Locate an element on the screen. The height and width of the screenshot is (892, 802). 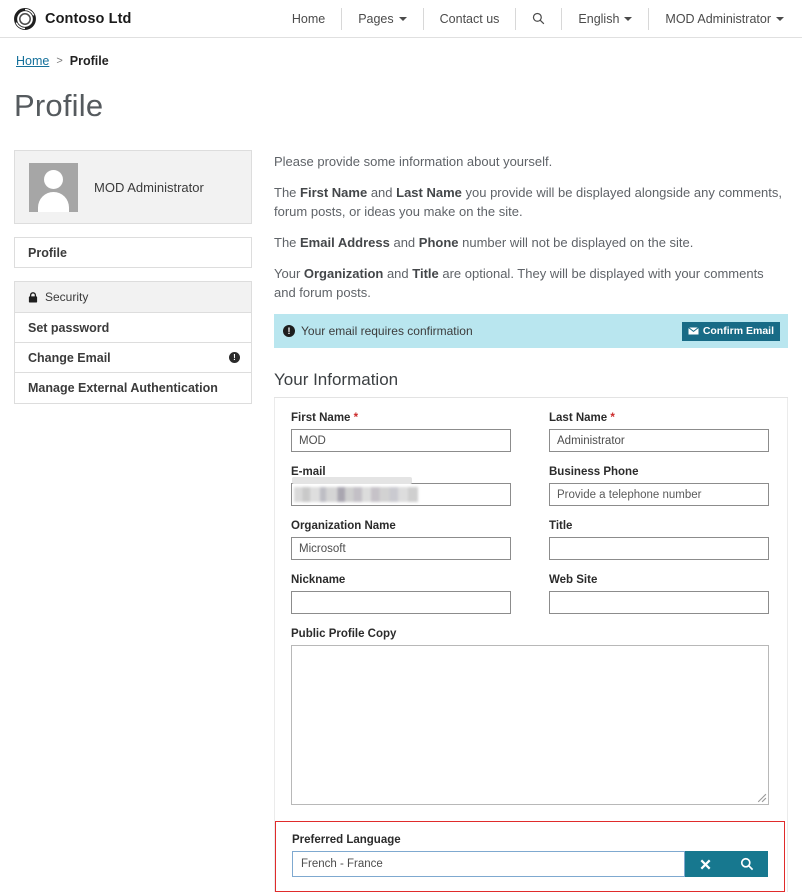
sidebar-item-profile: Profile is located at coordinates (133, 252).